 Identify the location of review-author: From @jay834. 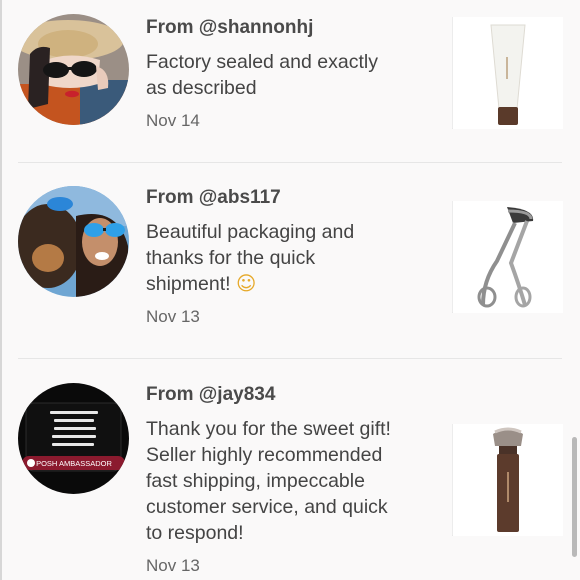
(291, 395).